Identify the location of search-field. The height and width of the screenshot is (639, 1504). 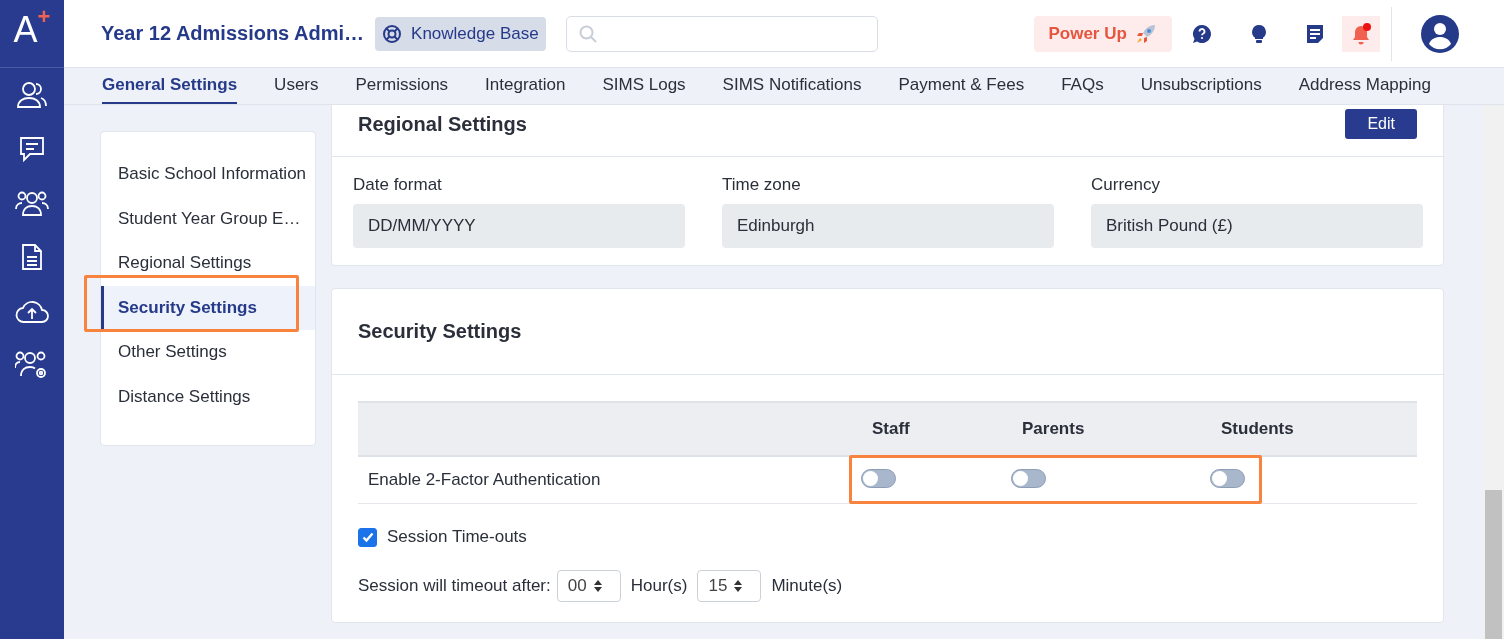
(721, 33).